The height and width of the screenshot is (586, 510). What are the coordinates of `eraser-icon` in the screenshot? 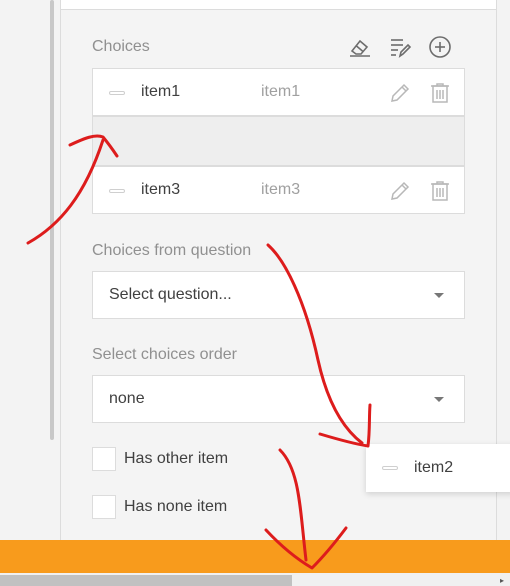 It's located at (360, 47).